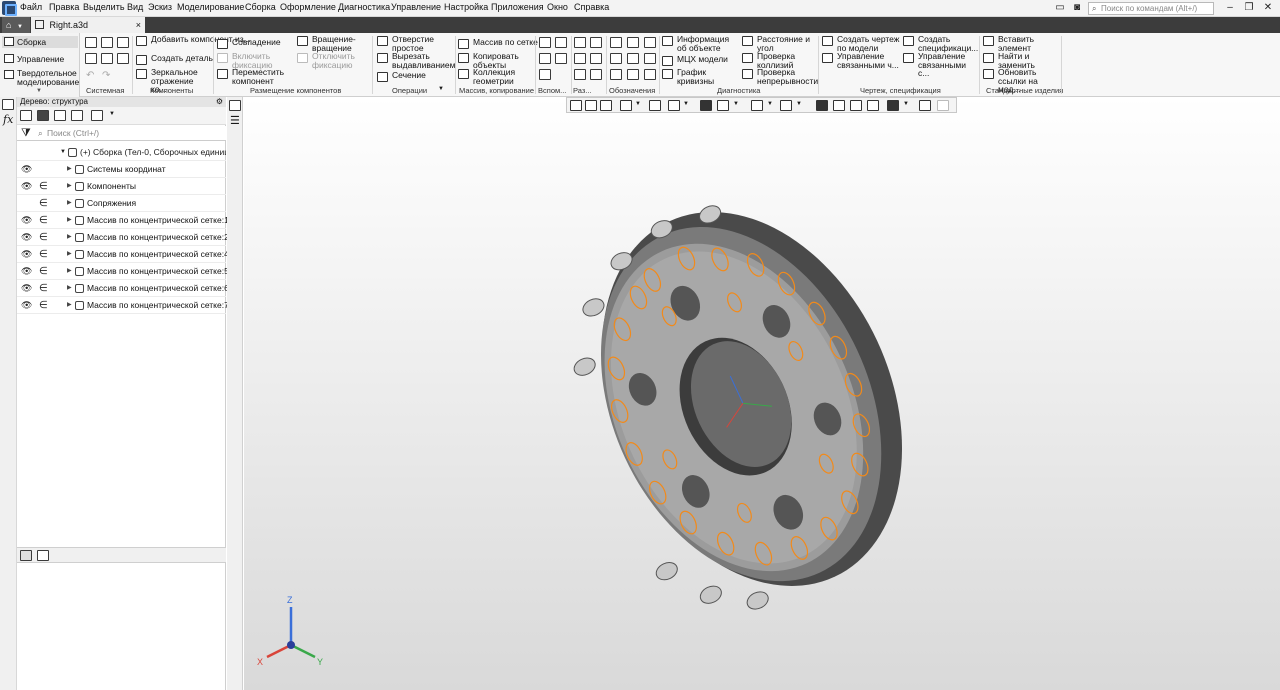 The width and height of the screenshot is (1280, 690). I want to click on view-cube-icon, so click(706, 105).